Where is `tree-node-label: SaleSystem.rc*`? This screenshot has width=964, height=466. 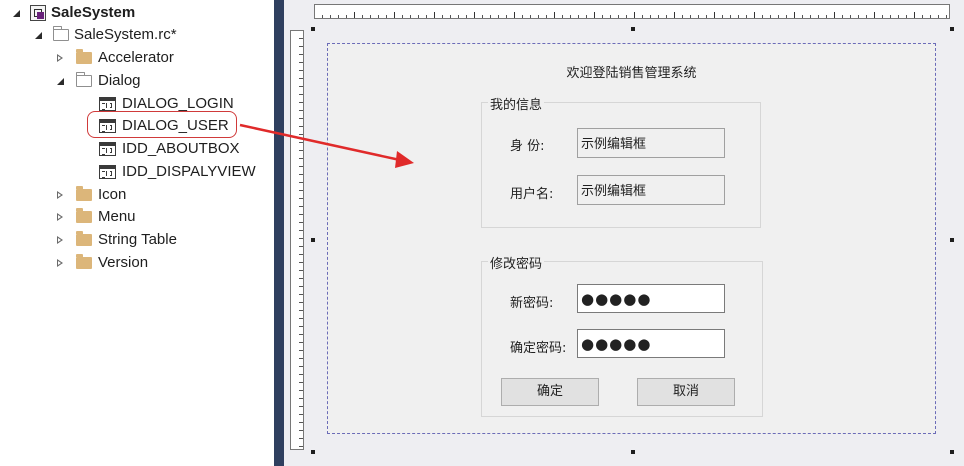
tree-node-label: SaleSystem.rc* is located at coordinates (125, 34).